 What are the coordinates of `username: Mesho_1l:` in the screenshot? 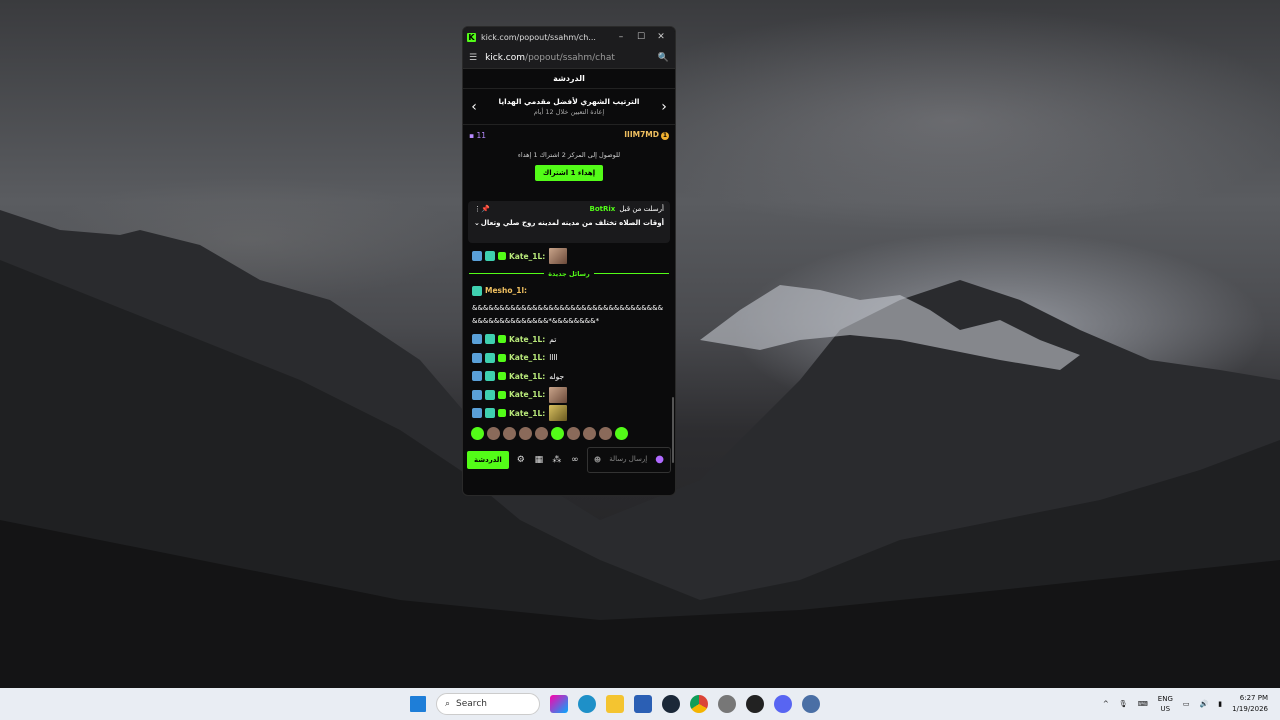 It's located at (506, 290).